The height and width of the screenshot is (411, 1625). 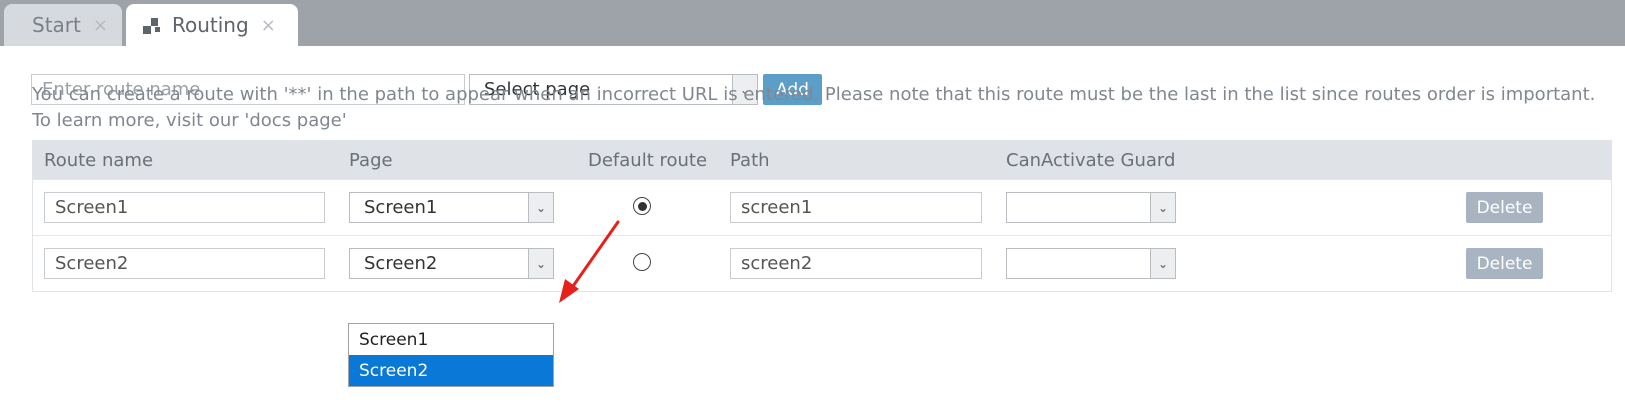 What do you see at coordinates (451, 207) in the screenshot?
I see `page-select: Screen1 ⌄` at bounding box center [451, 207].